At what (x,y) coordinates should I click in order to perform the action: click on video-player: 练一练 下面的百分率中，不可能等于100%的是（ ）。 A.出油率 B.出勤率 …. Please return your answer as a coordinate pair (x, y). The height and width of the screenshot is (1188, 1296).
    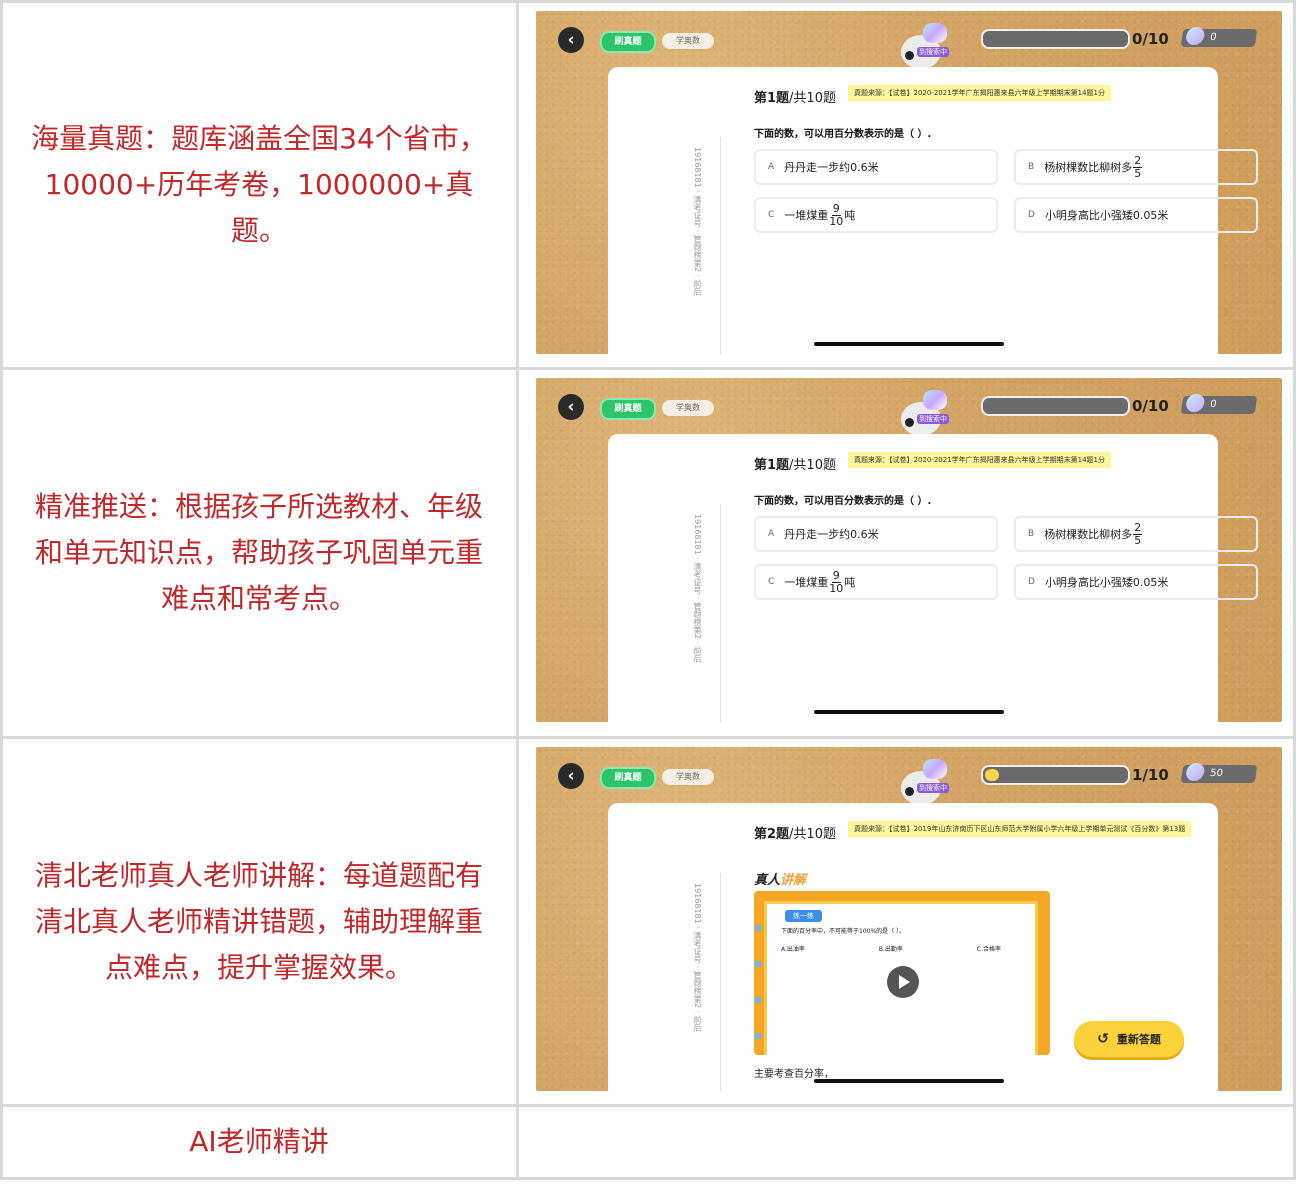
    Looking at the image, I should click on (902, 973).